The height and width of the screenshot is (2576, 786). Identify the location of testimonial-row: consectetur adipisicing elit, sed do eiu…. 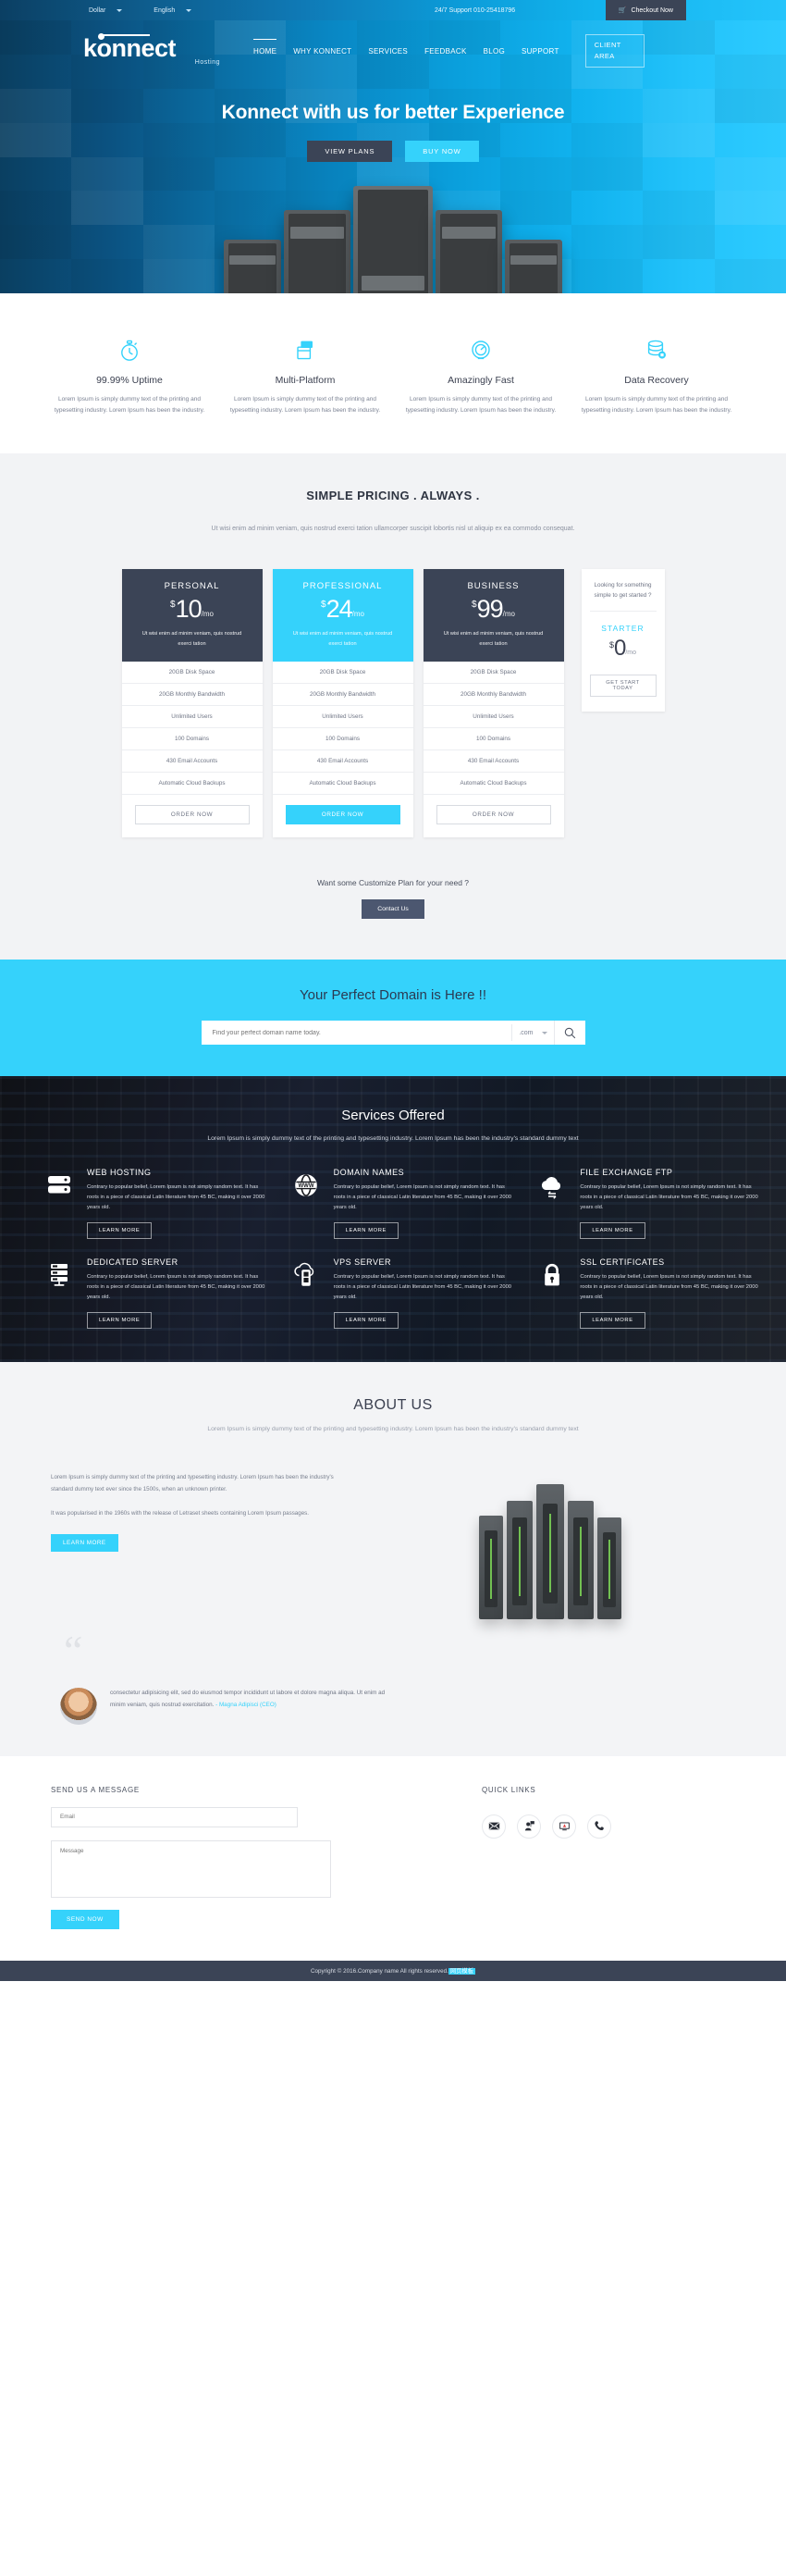
(393, 1706).